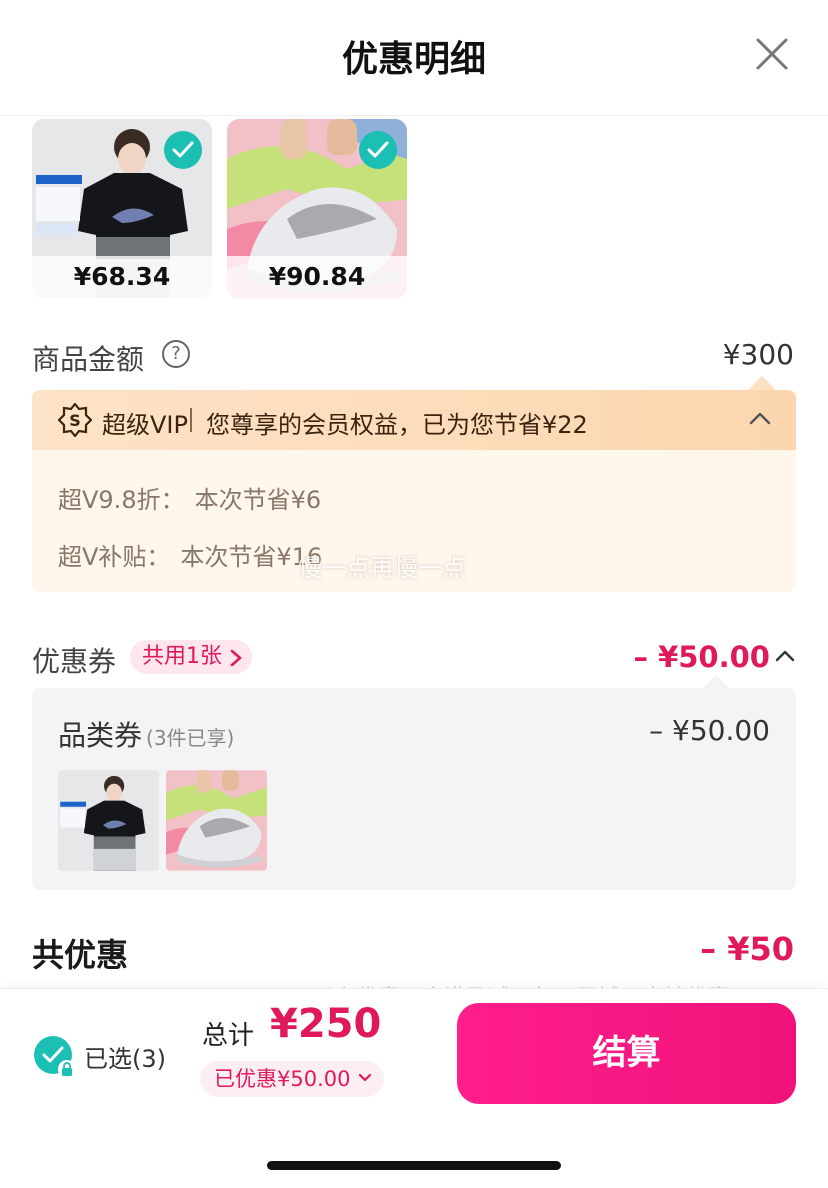  I want to click on coupon-count-tag: 共用1张, so click(191, 657).